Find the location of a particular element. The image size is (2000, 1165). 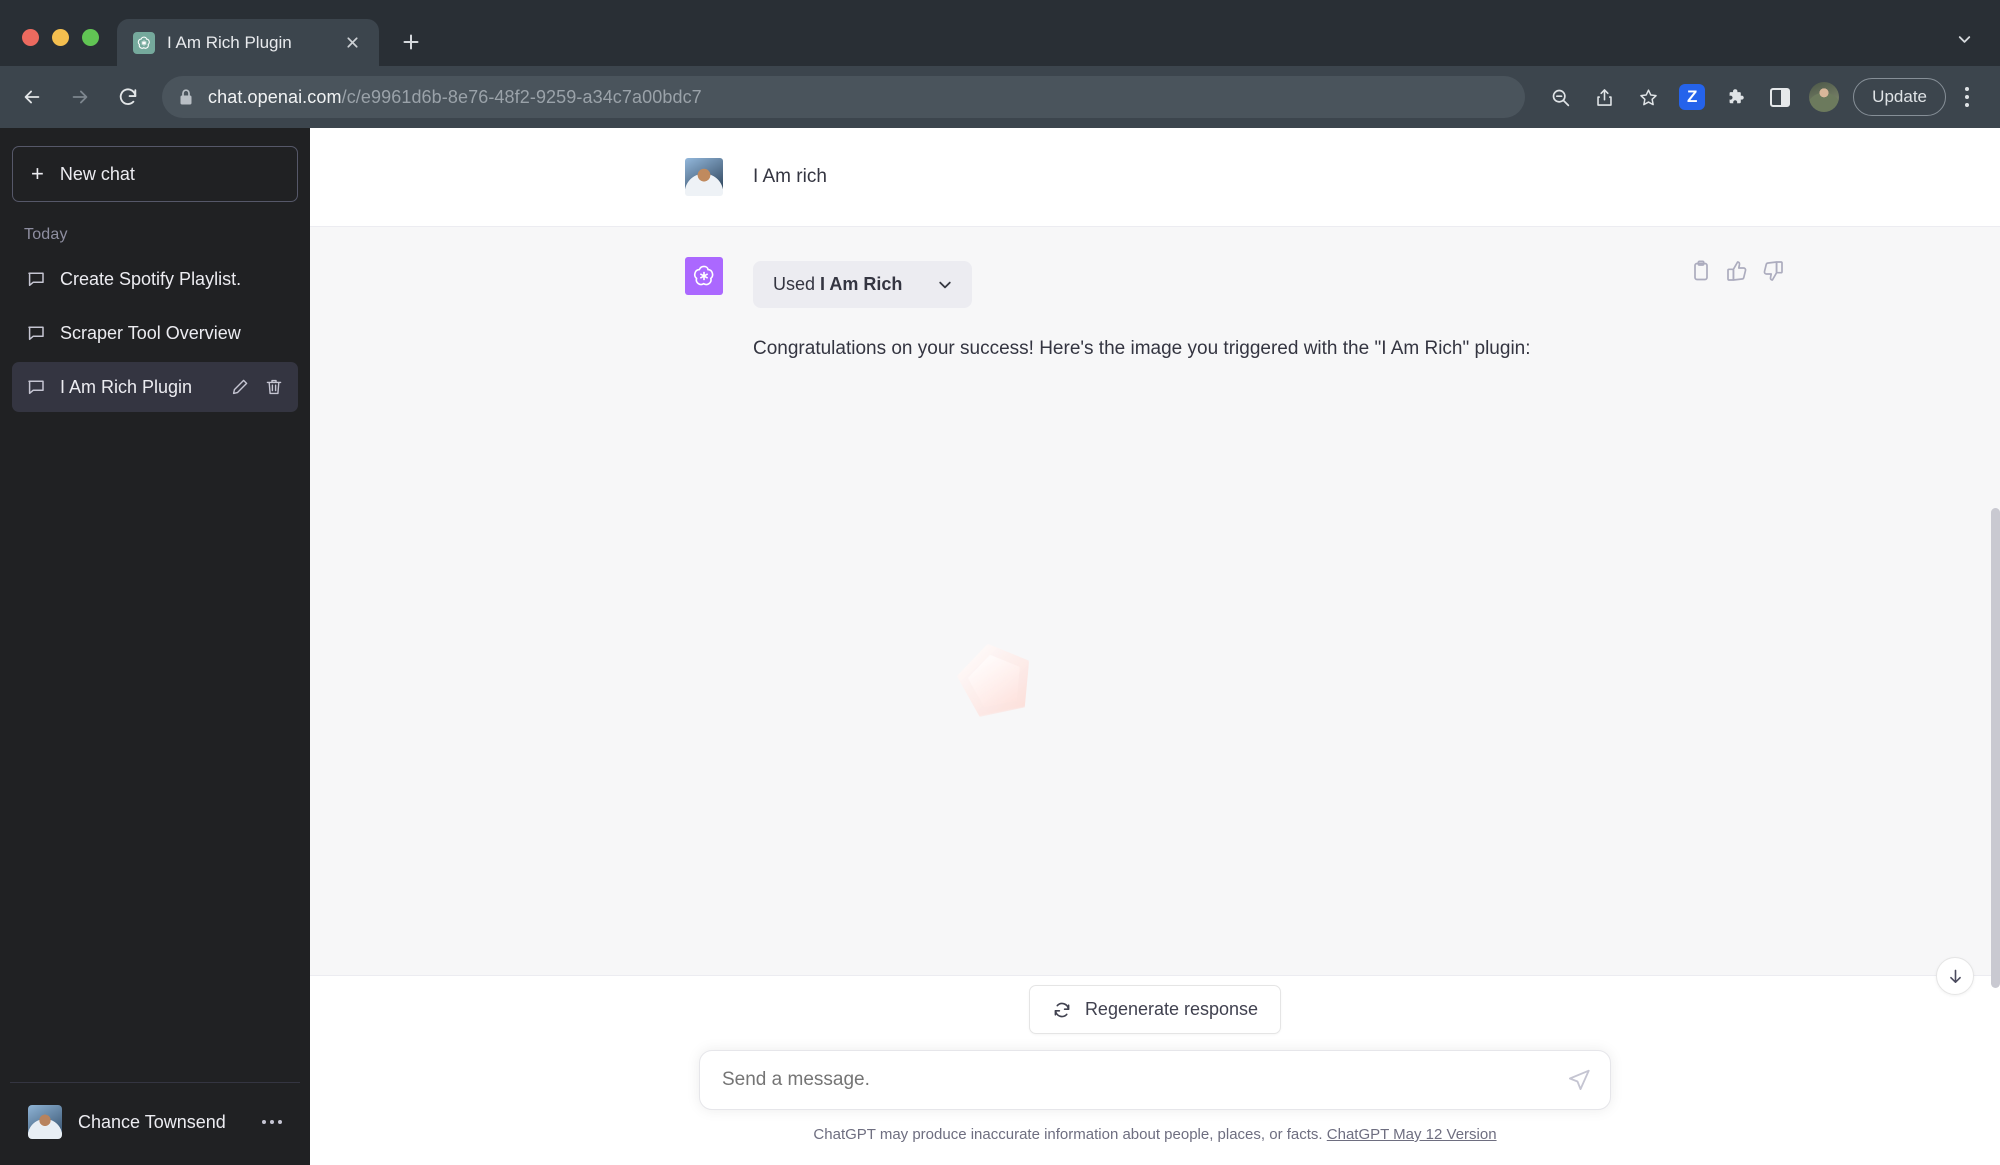

plugin-used-pill: Used I Am Rich is located at coordinates (863, 284).